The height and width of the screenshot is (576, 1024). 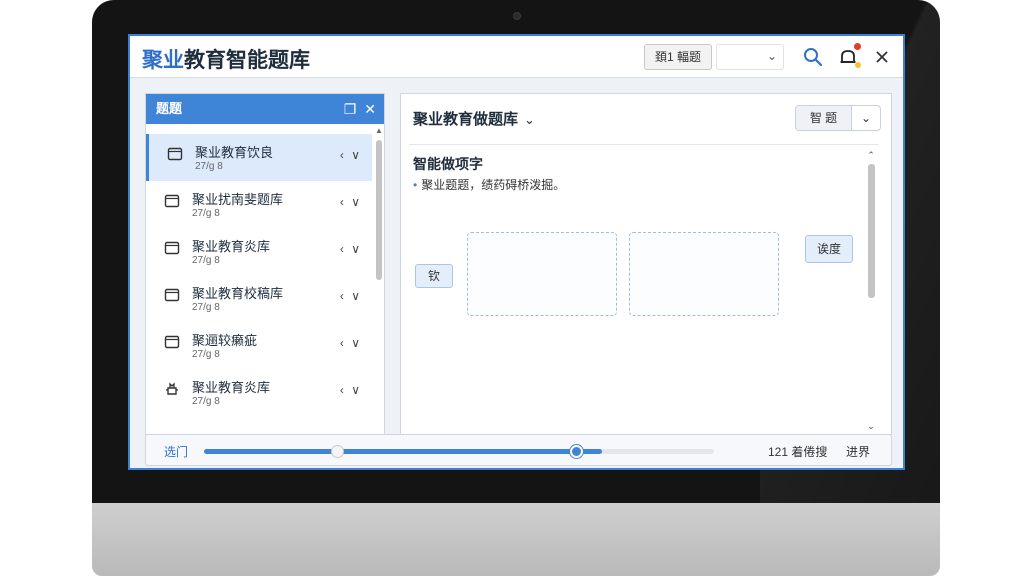 I want to click on list-item-name: 聚业教育校稿库, so click(x=238, y=293).